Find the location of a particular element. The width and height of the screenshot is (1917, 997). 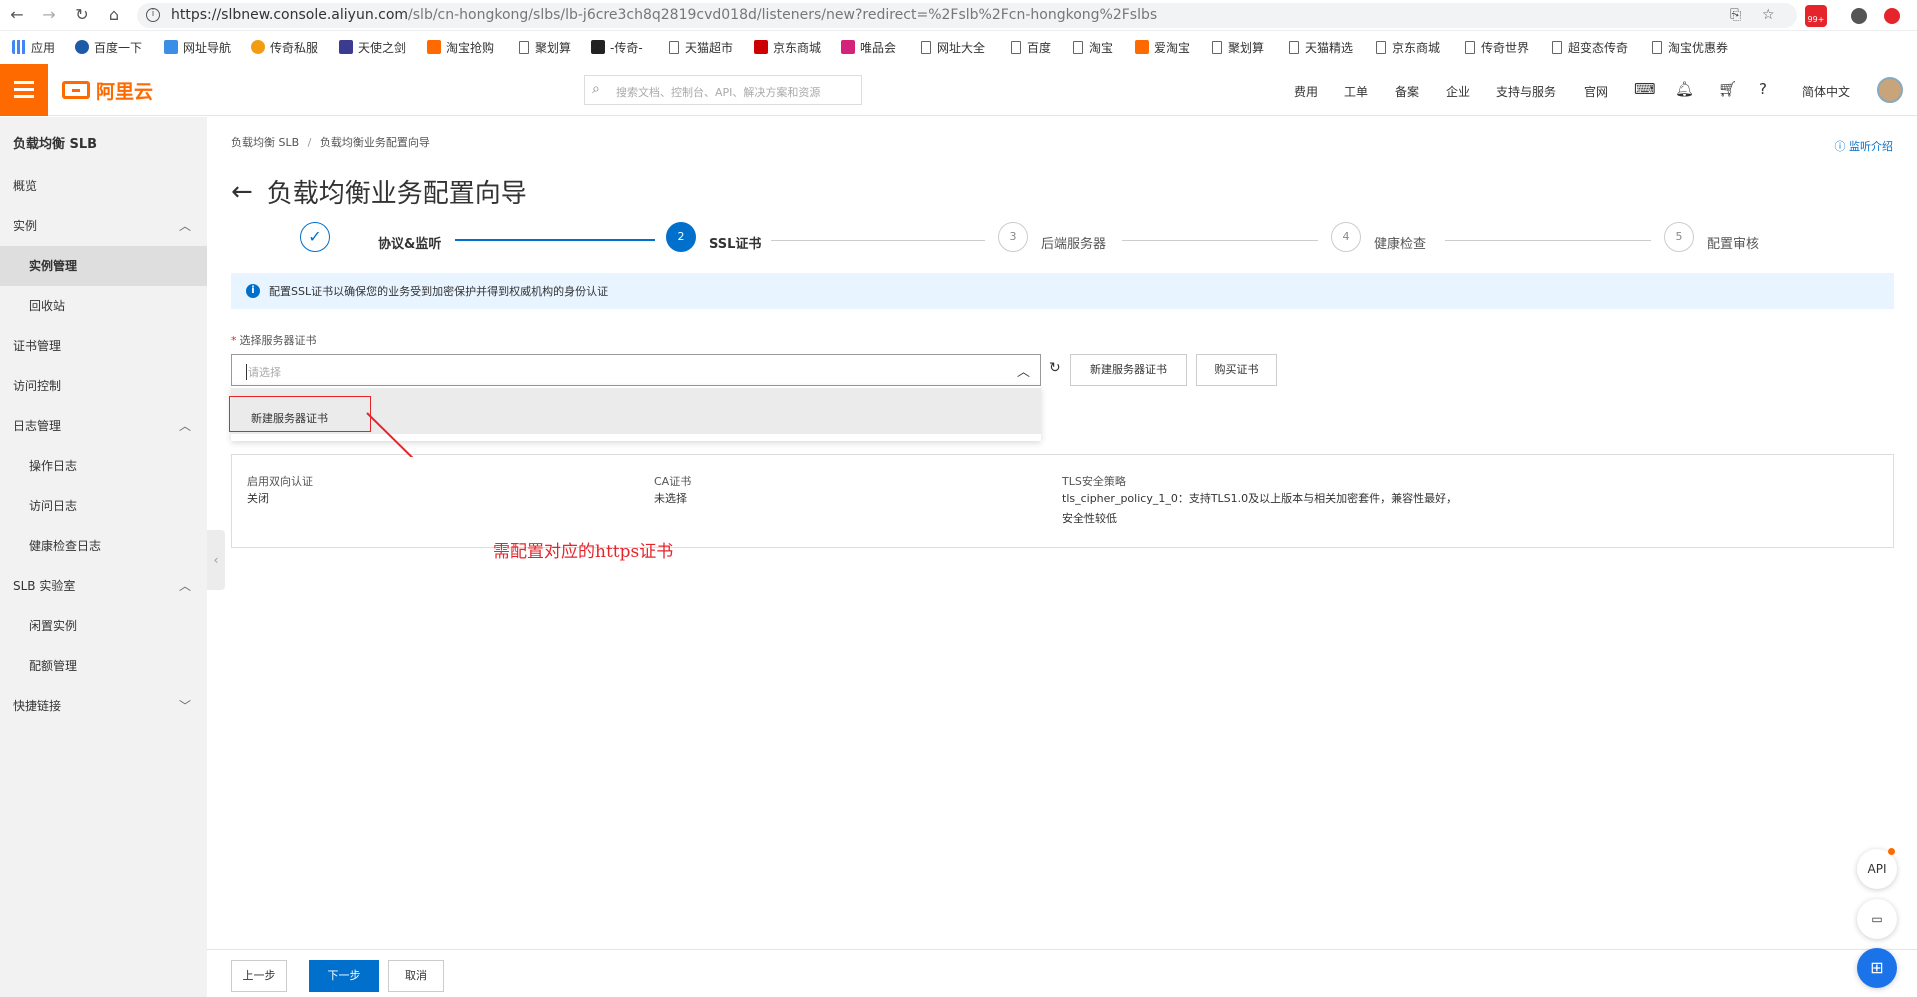

language-switch: 简体中文 is located at coordinates (1826, 91).